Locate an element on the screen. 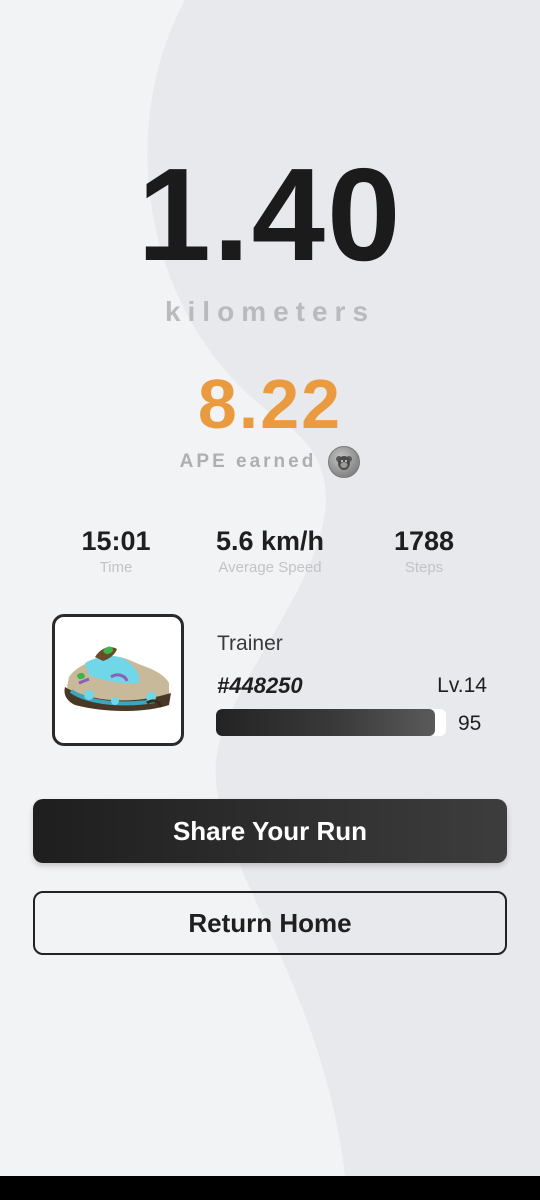  sneaker-image is located at coordinates (117, 678).